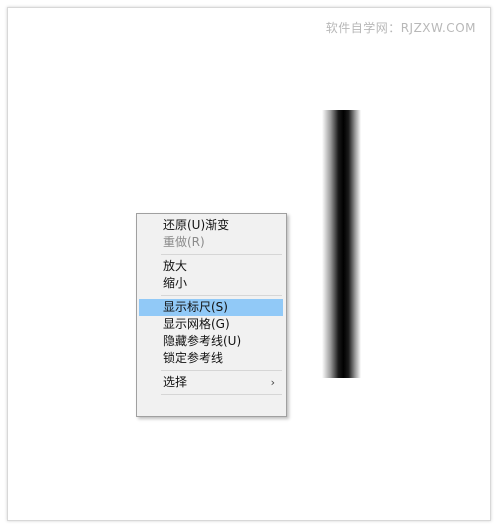  What do you see at coordinates (211, 358) in the screenshot?
I see `menu-item-lock-guides: 锁定参考线` at bounding box center [211, 358].